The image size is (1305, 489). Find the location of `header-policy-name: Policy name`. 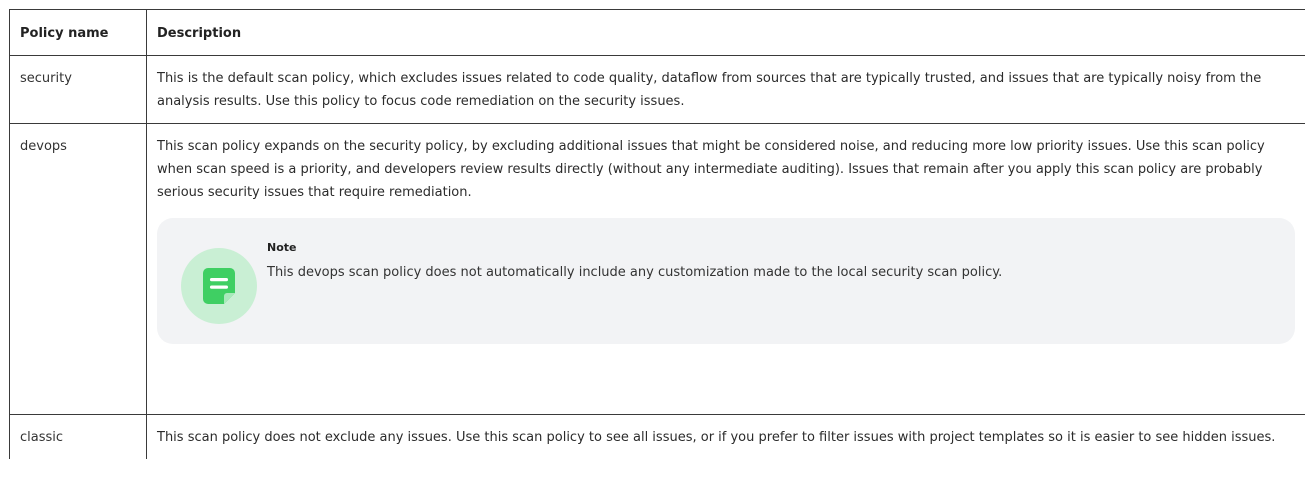

header-policy-name: Policy name is located at coordinates (78, 32).